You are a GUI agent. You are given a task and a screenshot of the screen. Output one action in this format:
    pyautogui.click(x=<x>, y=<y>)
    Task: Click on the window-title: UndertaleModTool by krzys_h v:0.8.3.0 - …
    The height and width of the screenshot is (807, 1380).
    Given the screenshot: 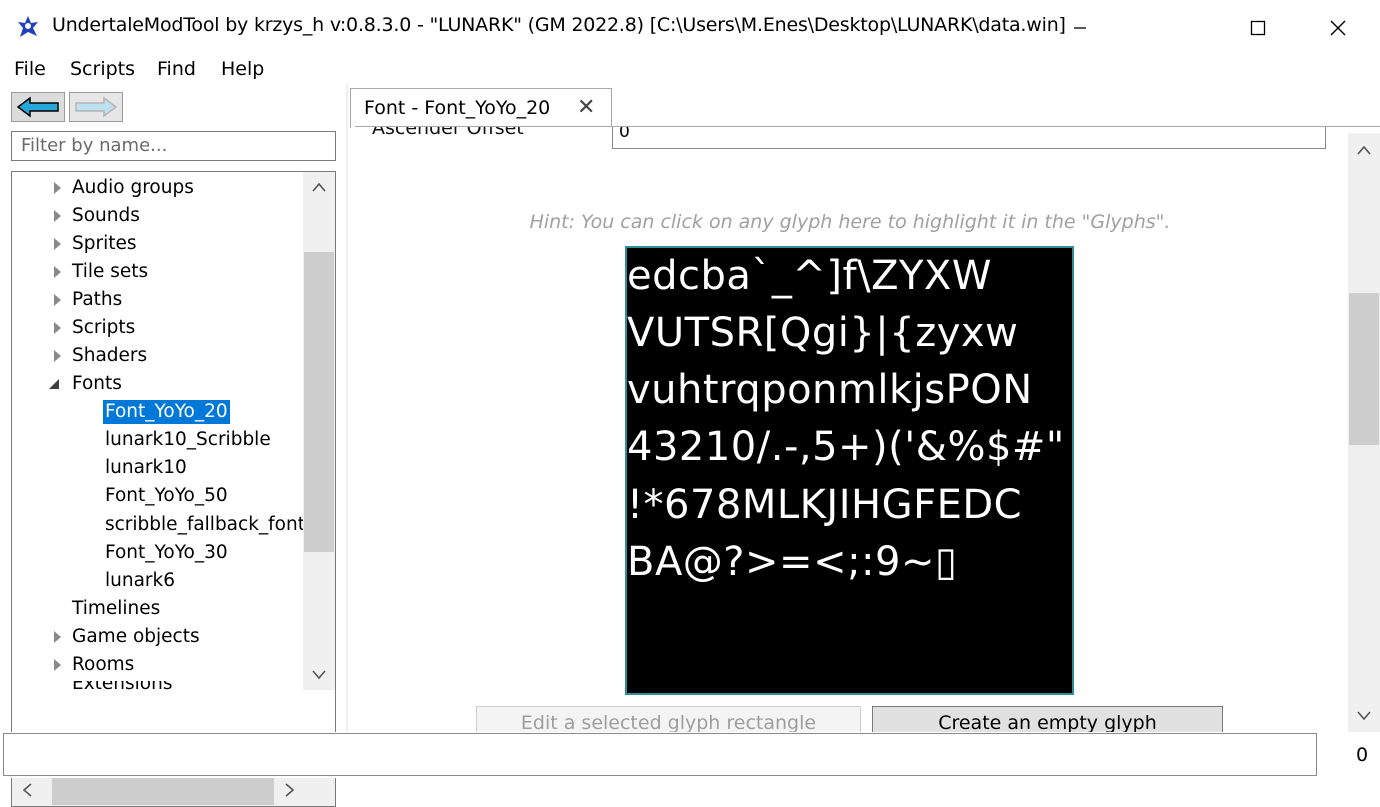 What is the action you would take?
    pyautogui.click(x=559, y=25)
    